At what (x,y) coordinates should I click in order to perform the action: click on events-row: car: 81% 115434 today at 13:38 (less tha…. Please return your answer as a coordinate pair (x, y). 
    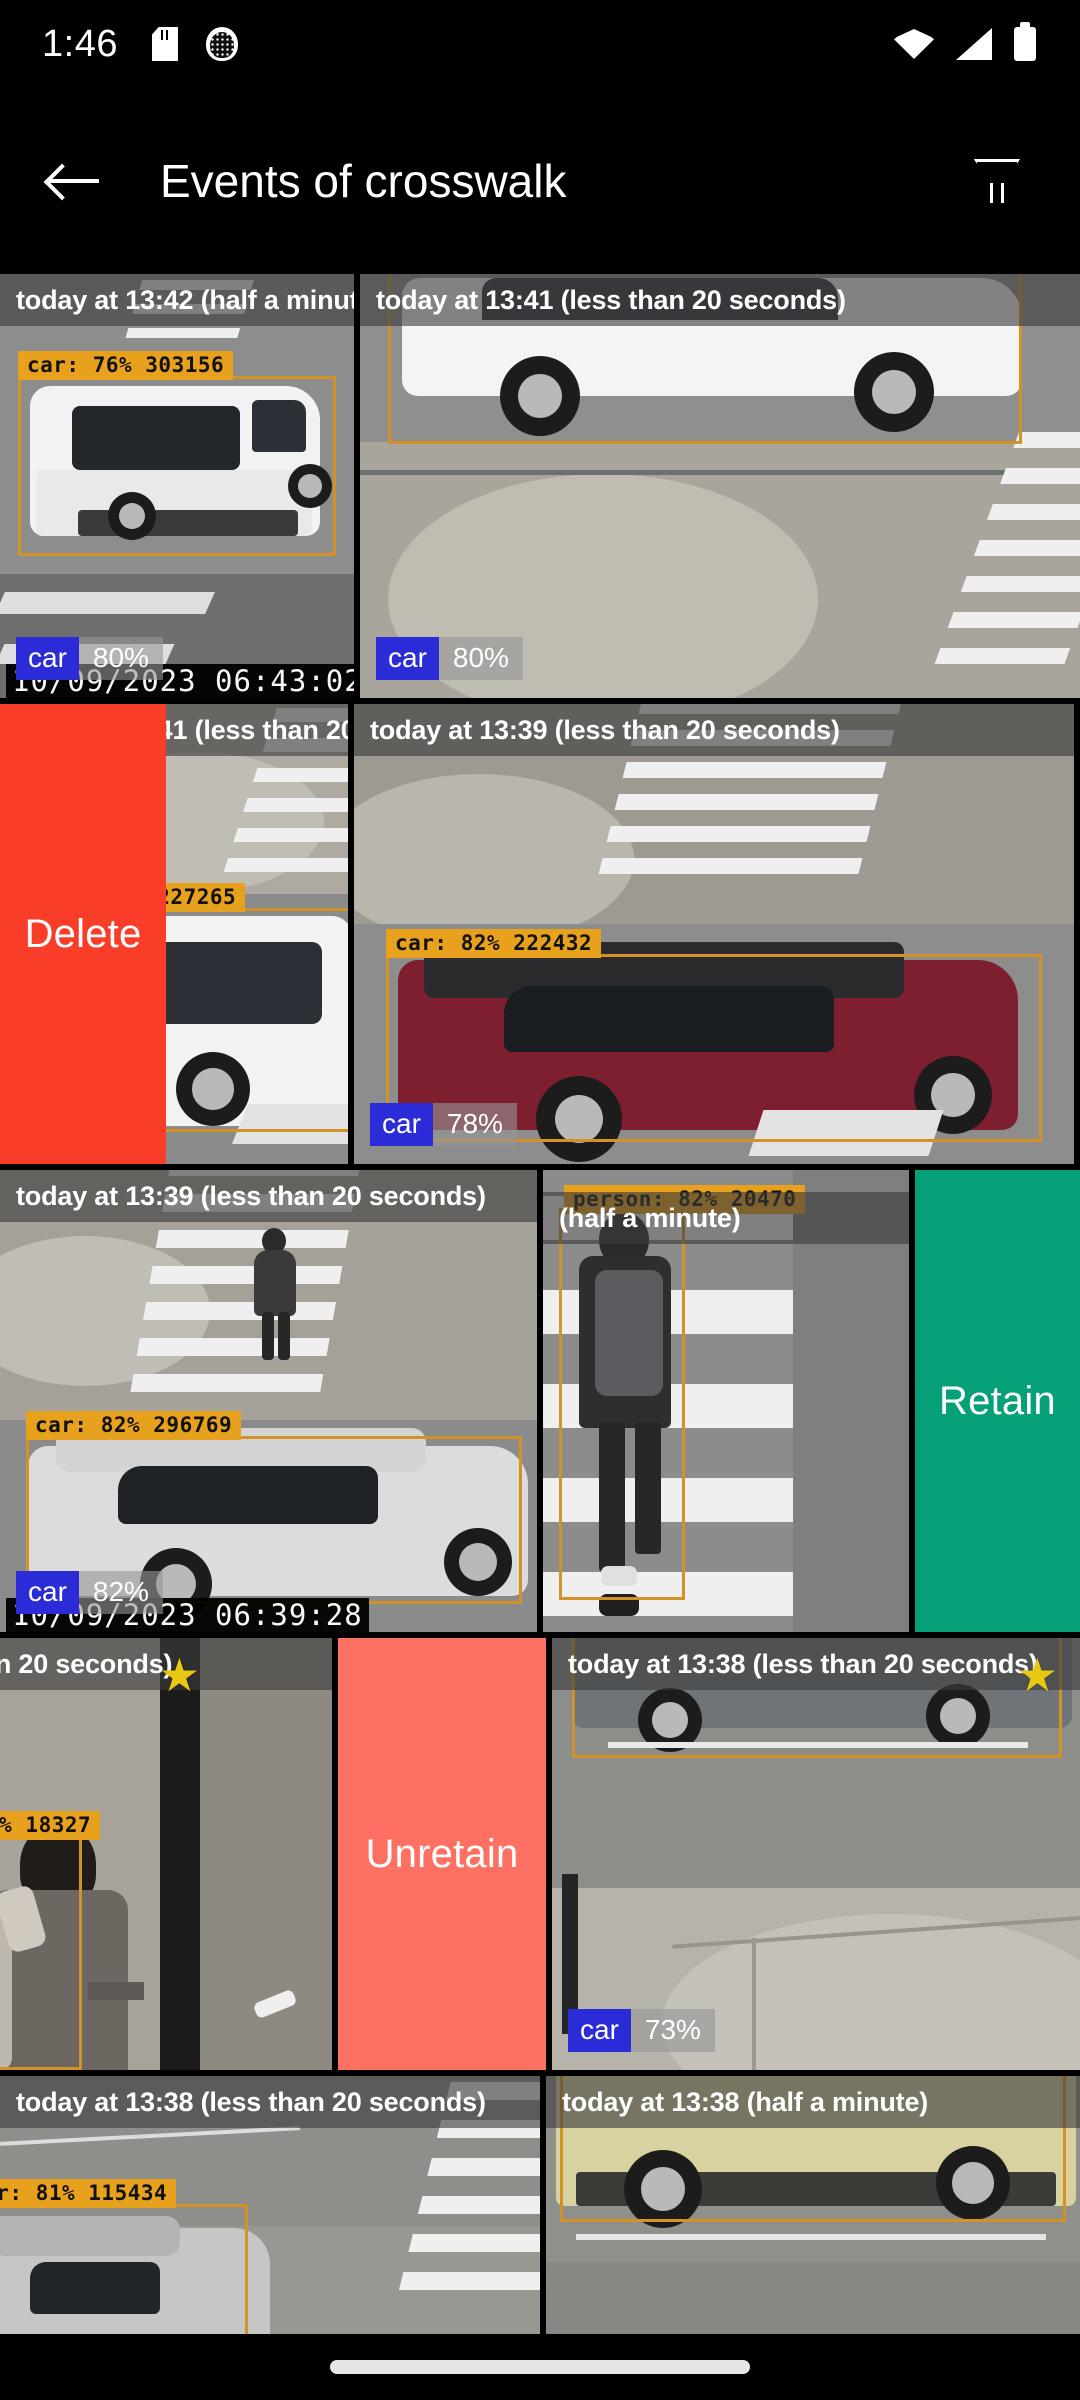
    Looking at the image, I should click on (540, 2205).